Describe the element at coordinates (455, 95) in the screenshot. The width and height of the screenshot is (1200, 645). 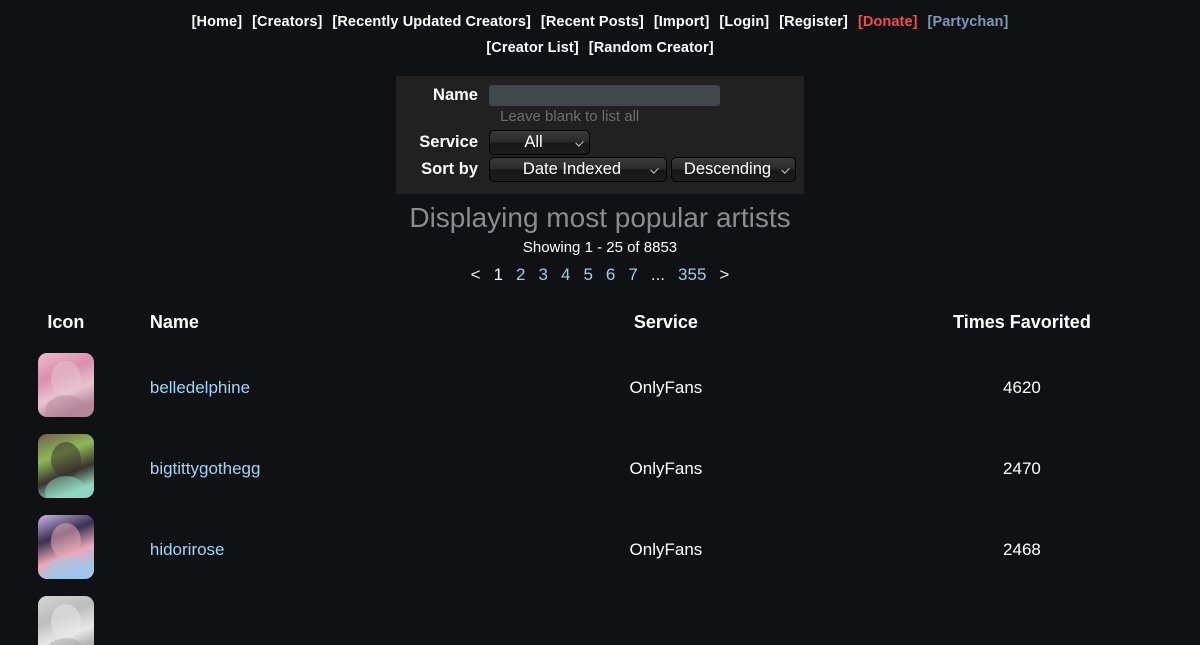
I see `name-label: Name` at that location.